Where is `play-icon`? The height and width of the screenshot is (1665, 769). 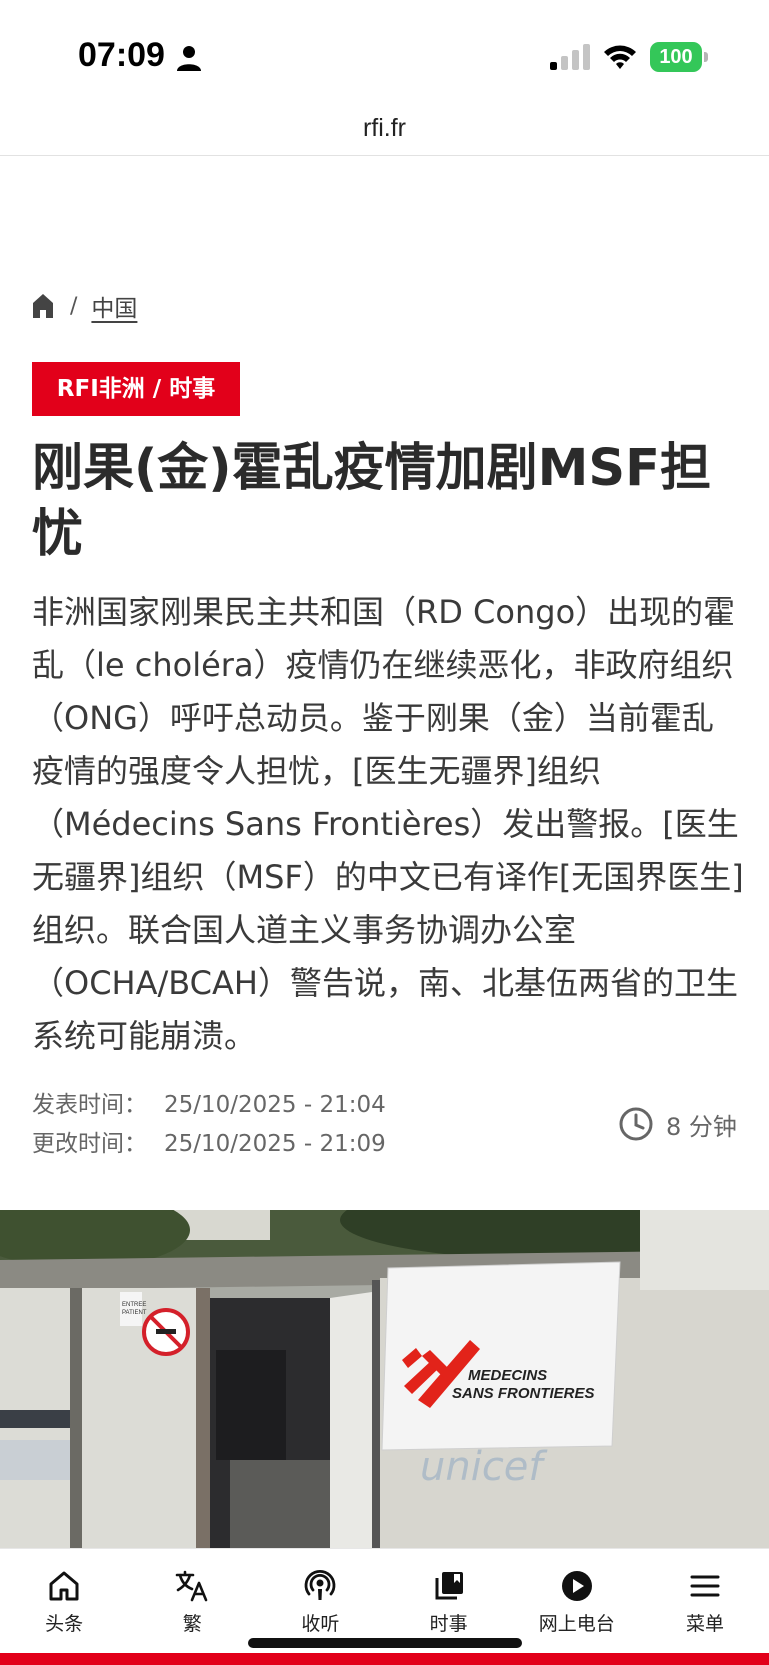 play-icon is located at coordinates (576, 1586).